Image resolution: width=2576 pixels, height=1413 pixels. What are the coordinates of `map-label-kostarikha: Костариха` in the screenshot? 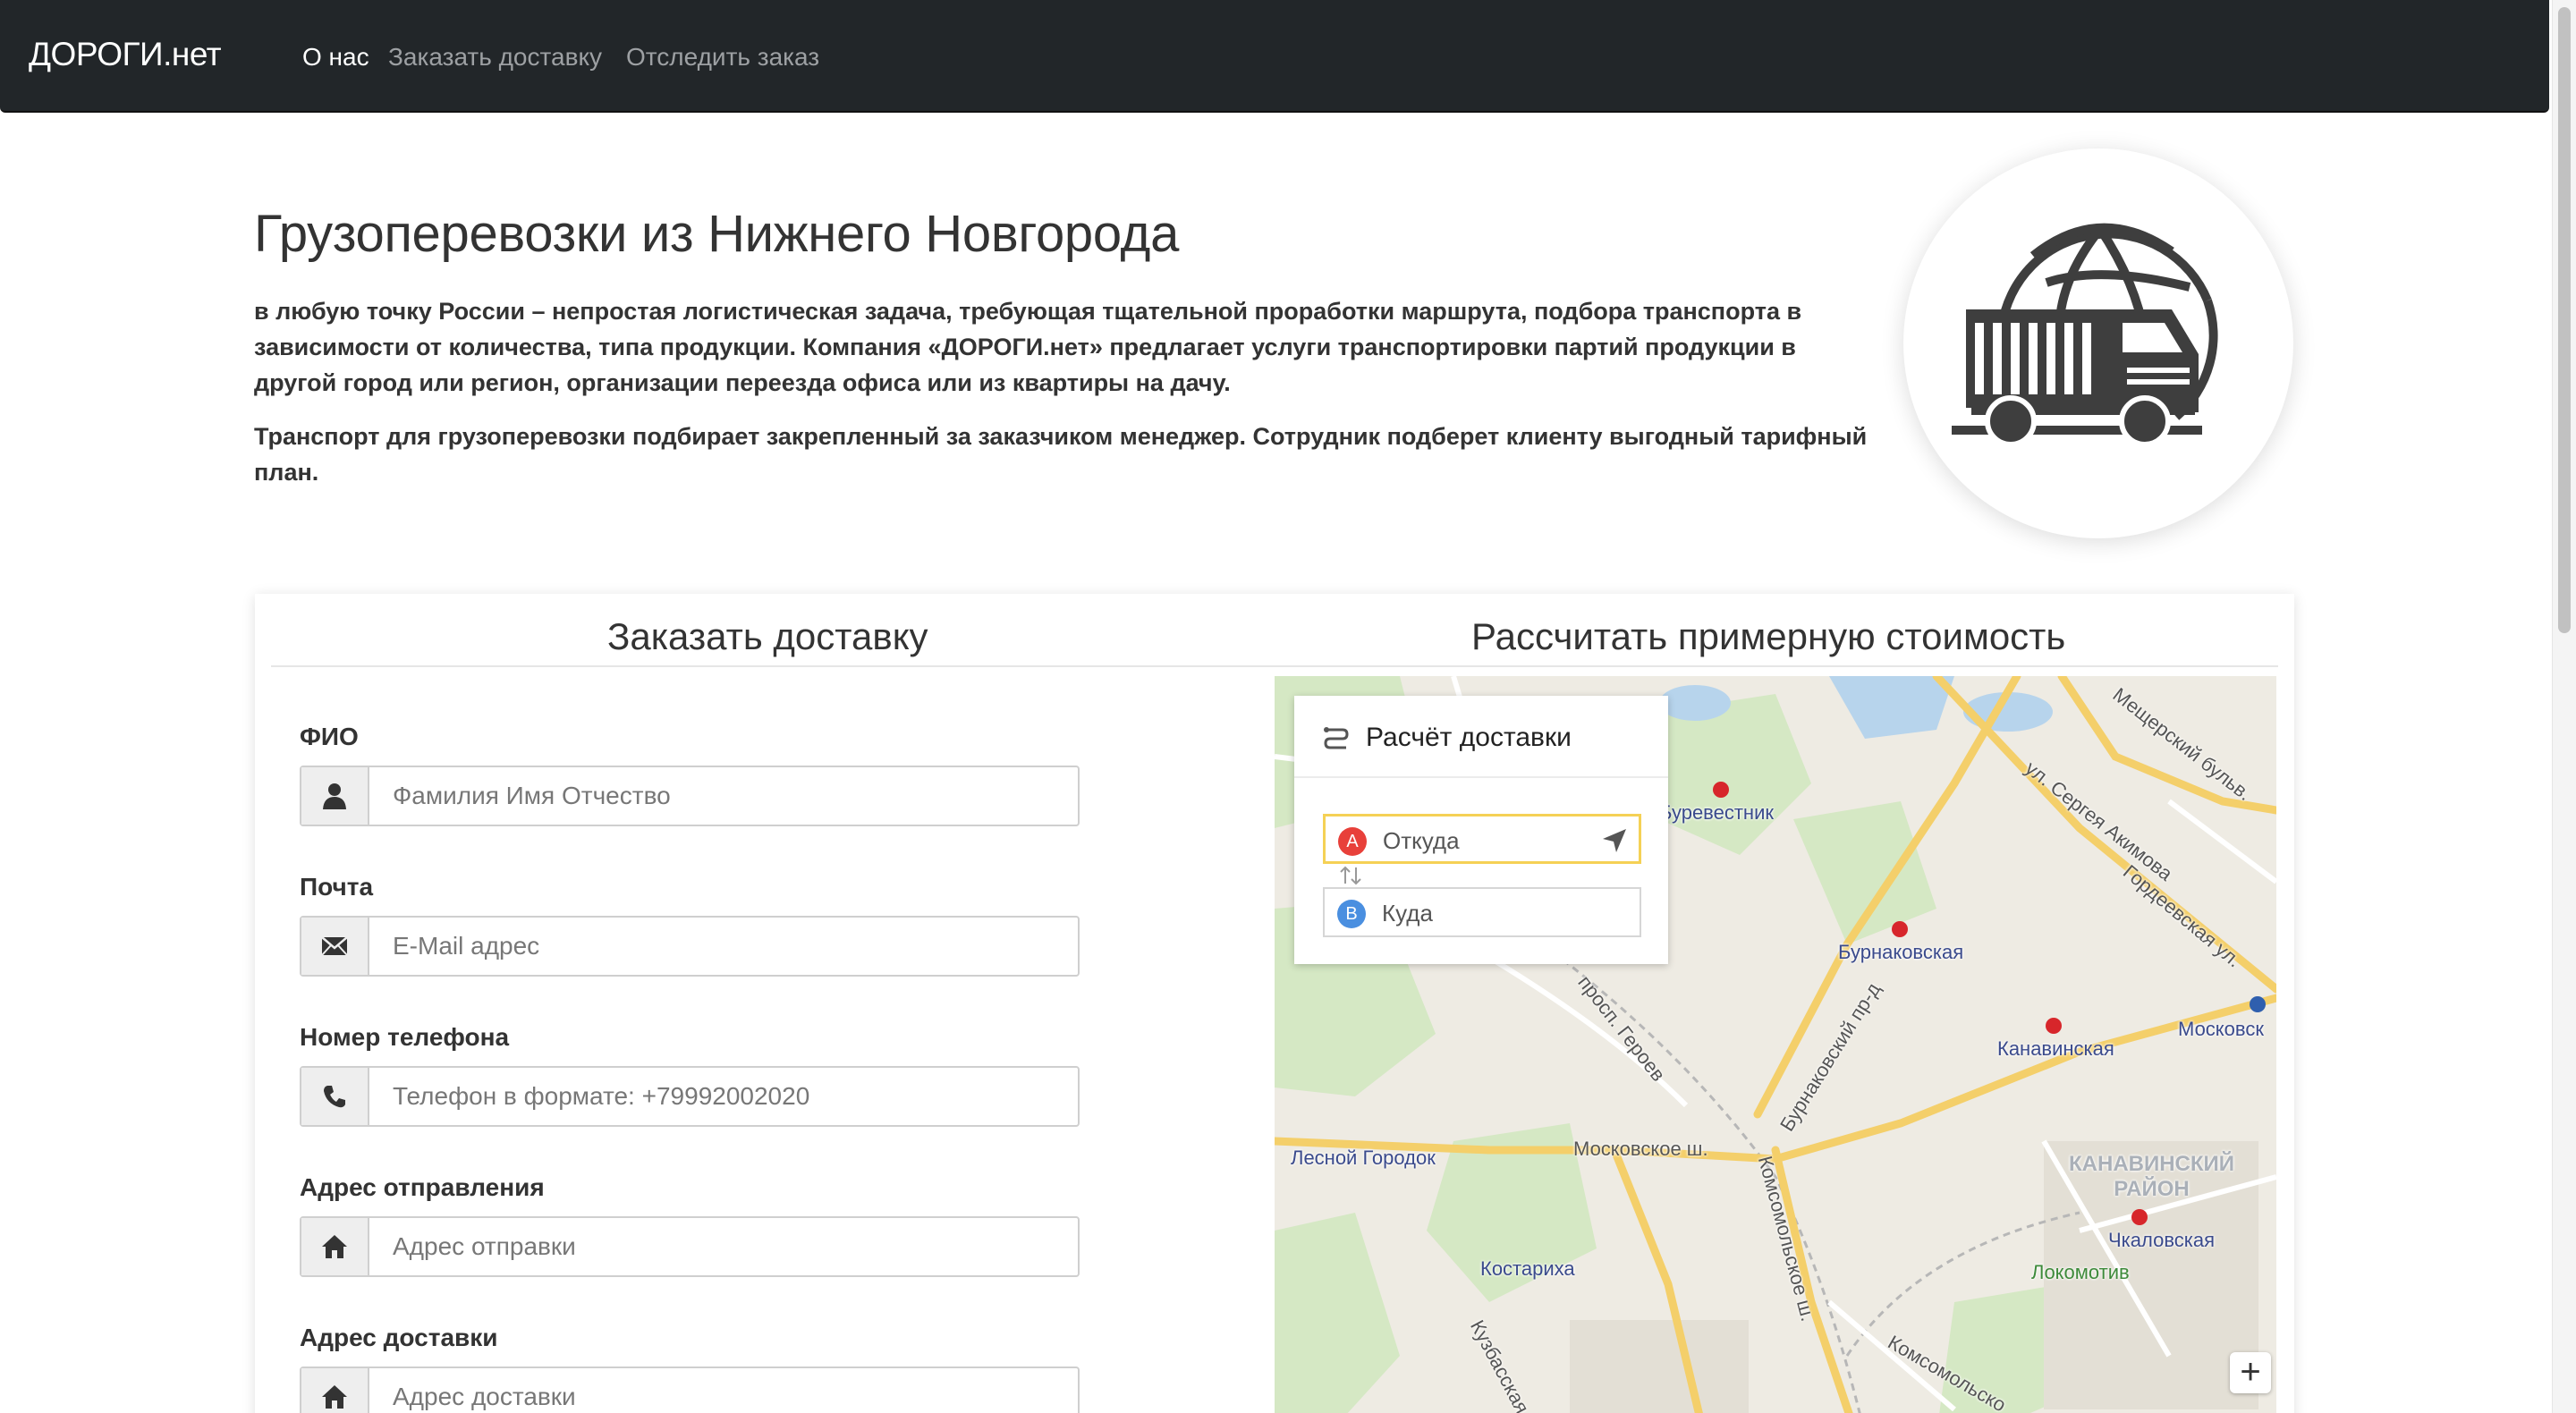 It's located at (1527, 1268).